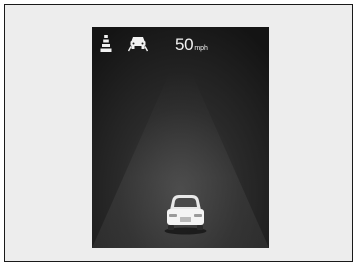 Image resolution: width=359 pixels, height=267 pixels. Describe the element at coordinates (106, 43) in the screenshot. I see `lane-keeping-icon` at that location.